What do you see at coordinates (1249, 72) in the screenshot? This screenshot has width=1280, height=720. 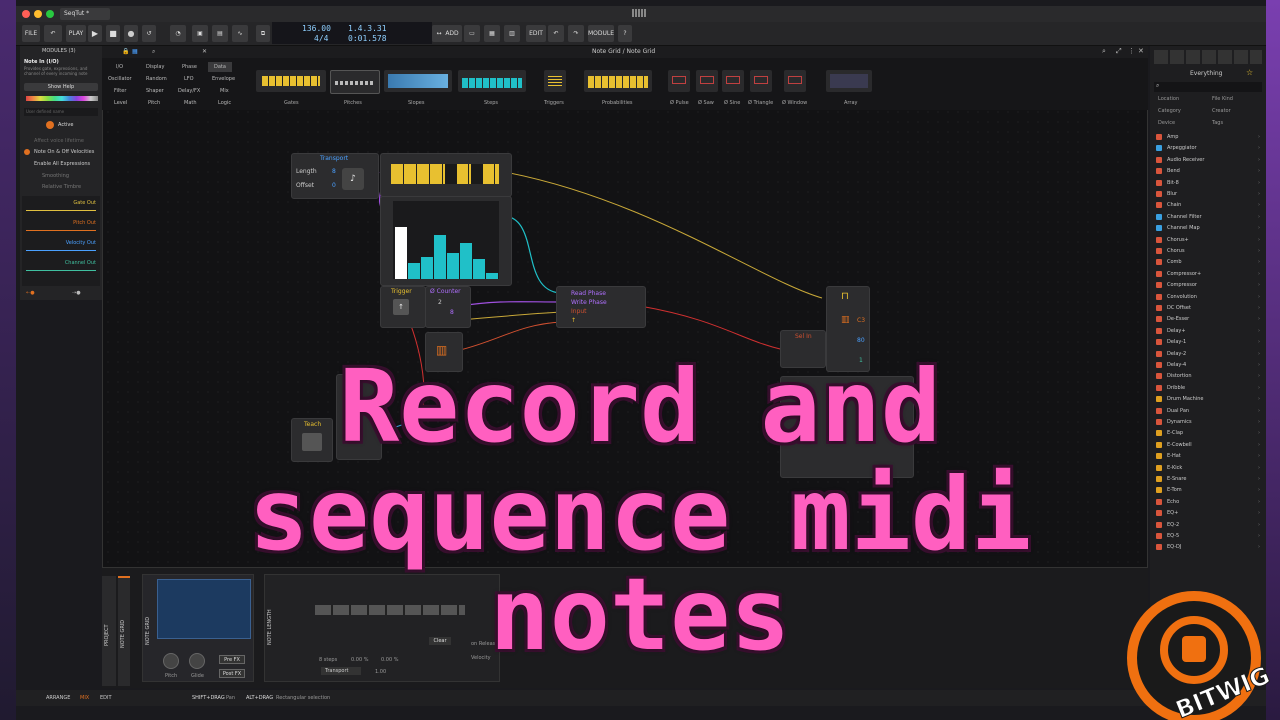 I see `favorite-star-icon: ☆` at bounding box center [1249, 72].